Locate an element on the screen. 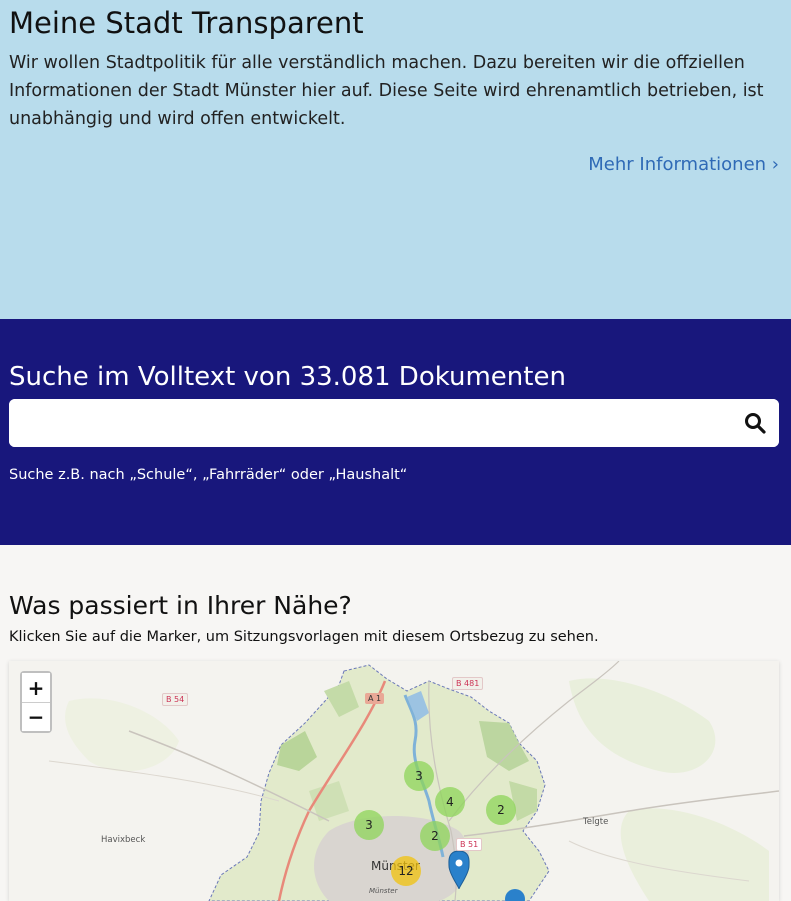 The height and width of the screenshot is (901, 791). map-label-havixbeck: Havixbeck is located at coordinates (123, 840).